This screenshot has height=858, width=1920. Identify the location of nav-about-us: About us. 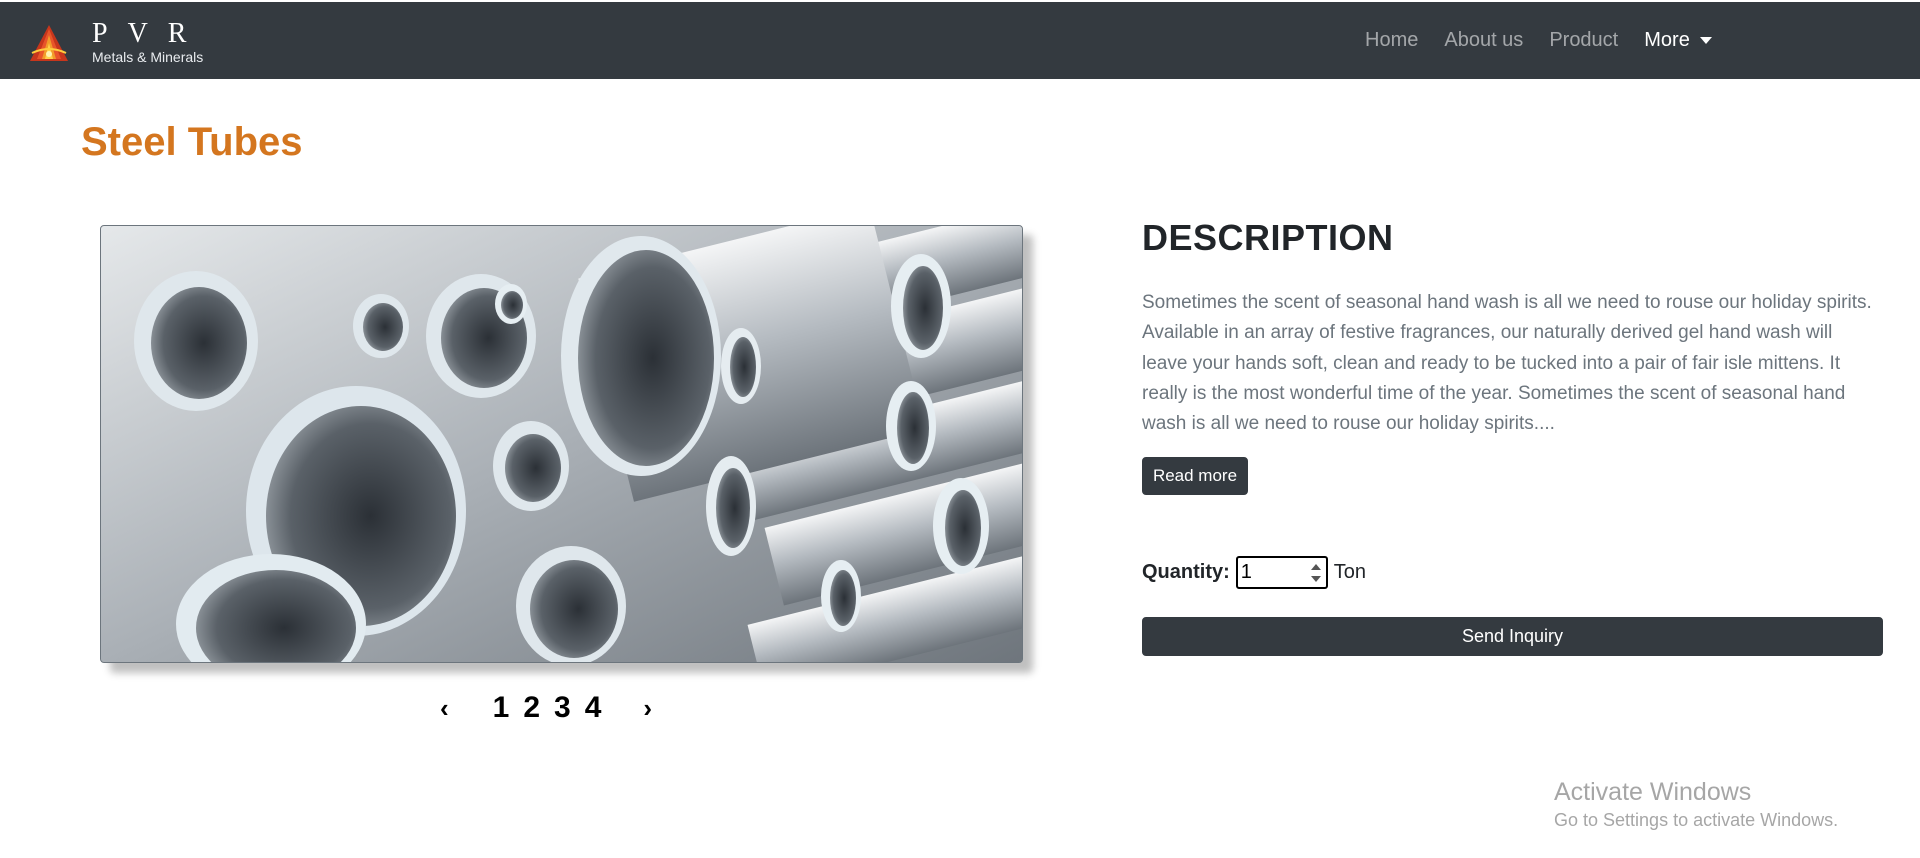
(1483, 40).